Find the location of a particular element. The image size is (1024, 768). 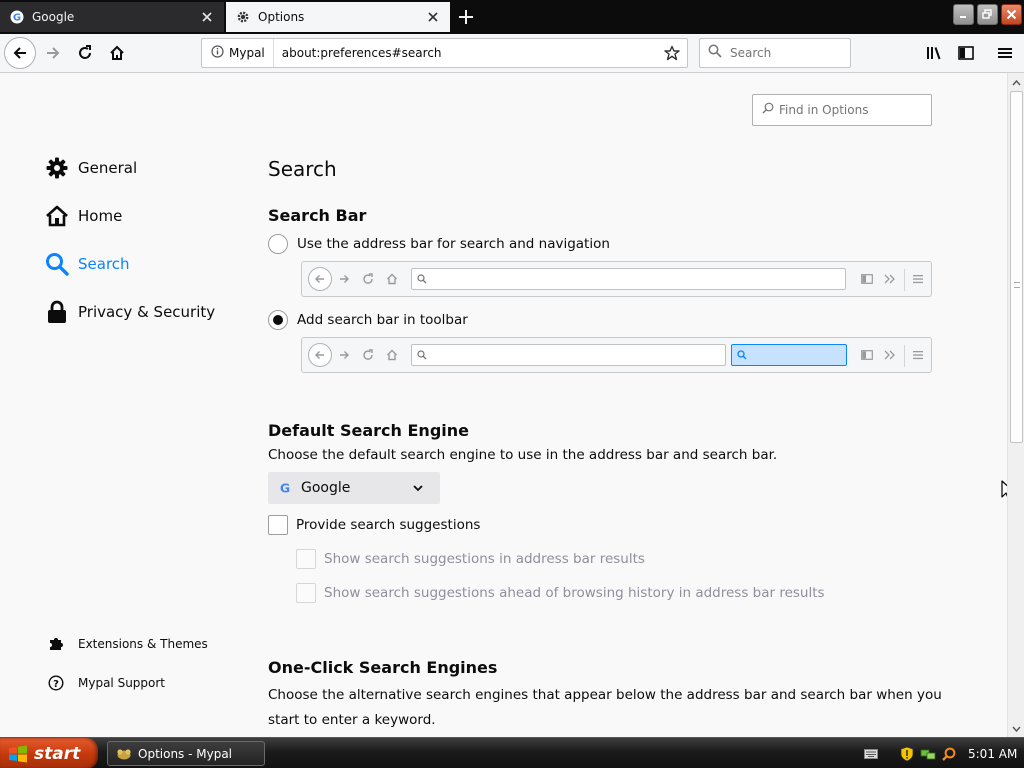

tab-title: Options is located at coordinates (281, 17).